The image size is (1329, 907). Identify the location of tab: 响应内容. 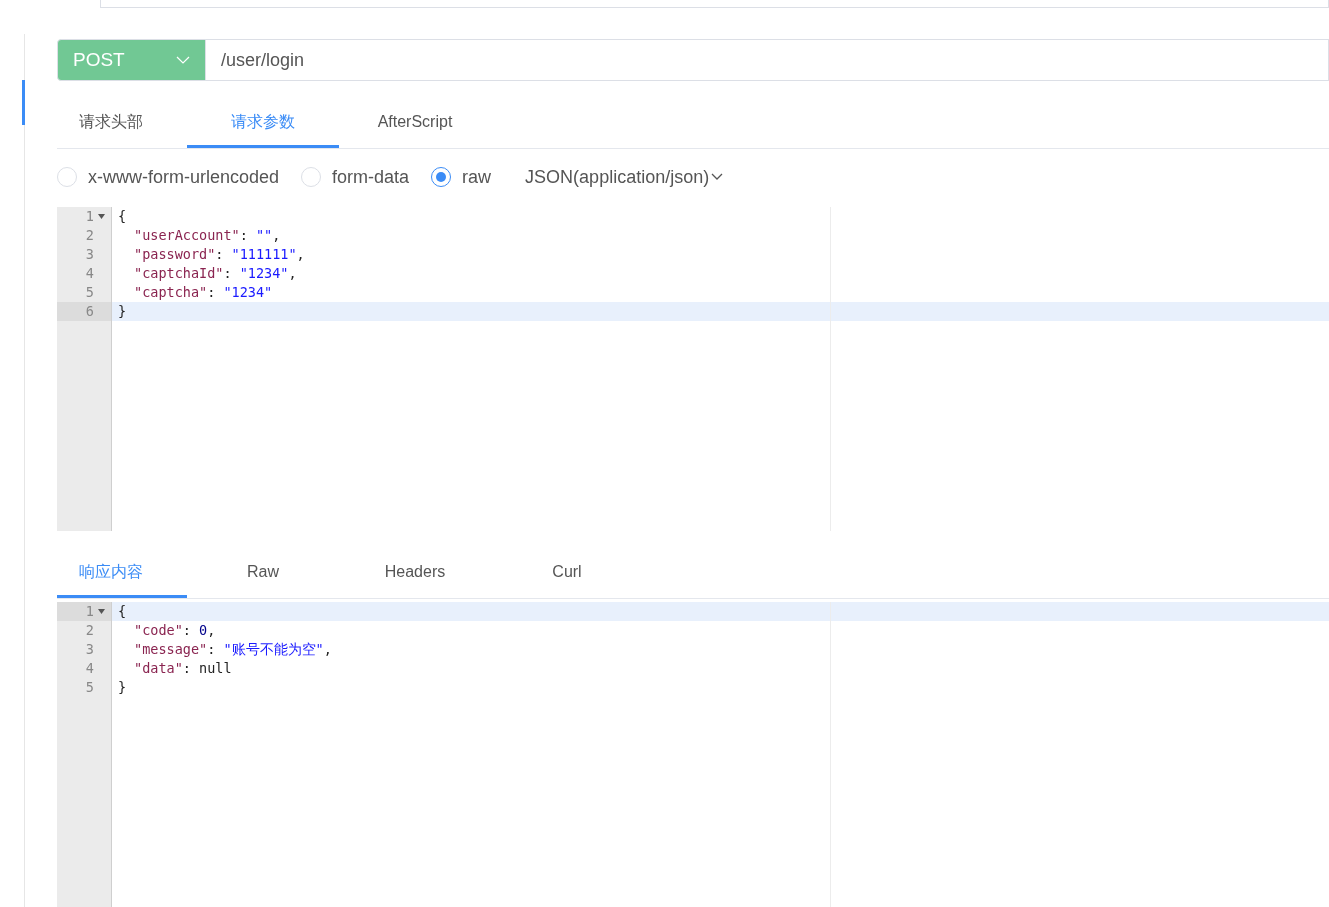
(122, 573).